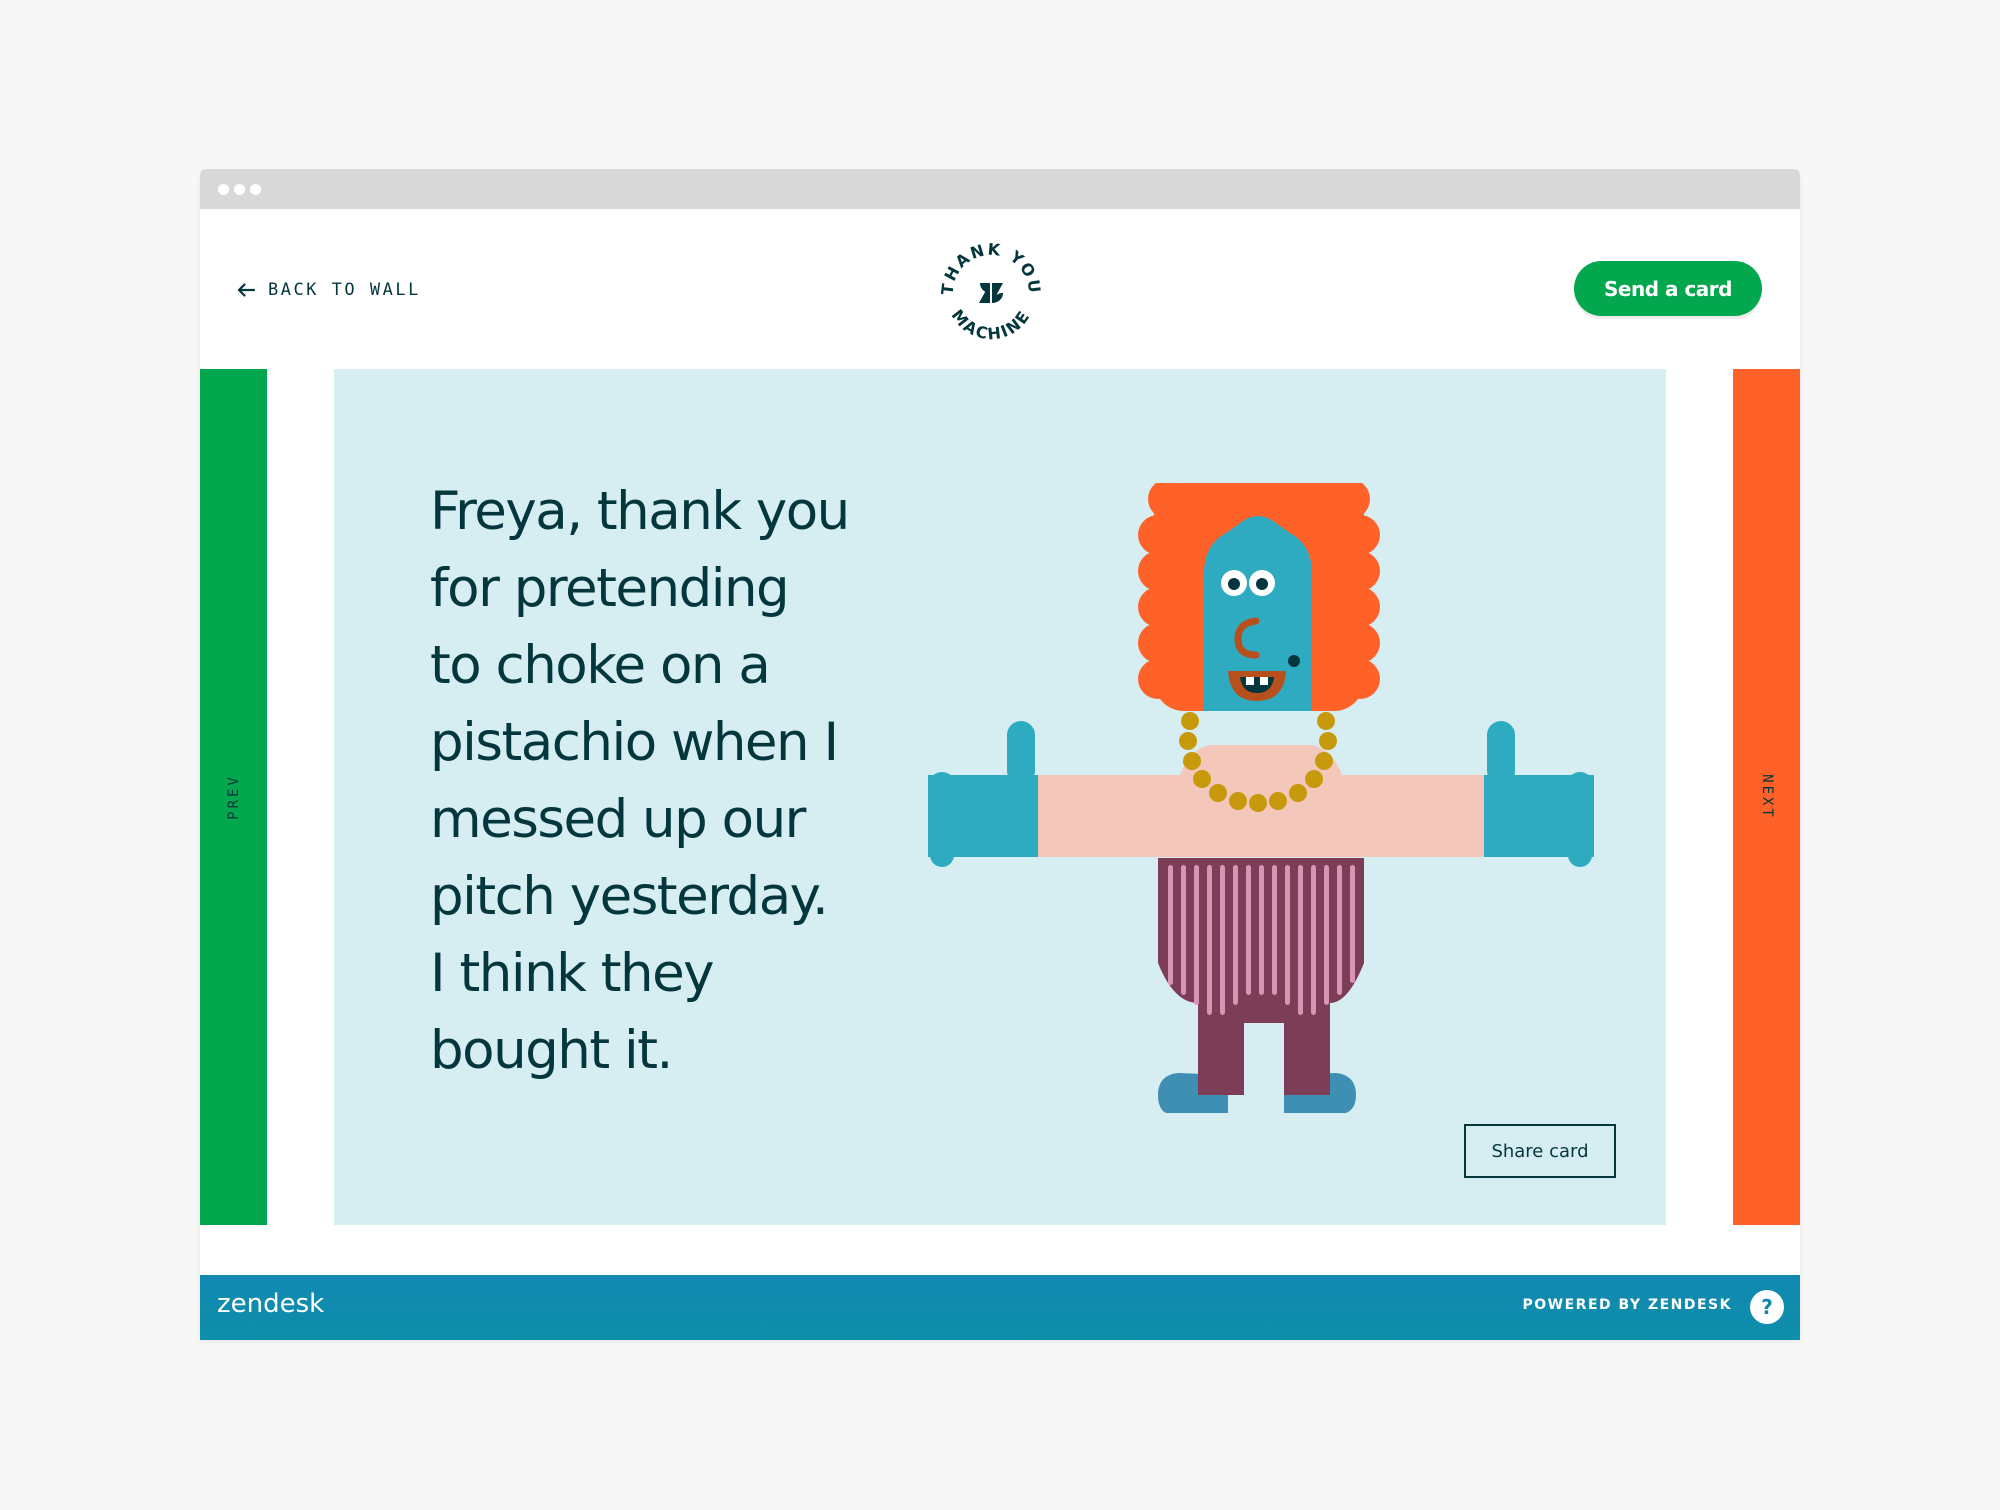  Describe the element at coordinates (1540, 1151) in the screenshot. I see `share-card-button: Share card` at that location.